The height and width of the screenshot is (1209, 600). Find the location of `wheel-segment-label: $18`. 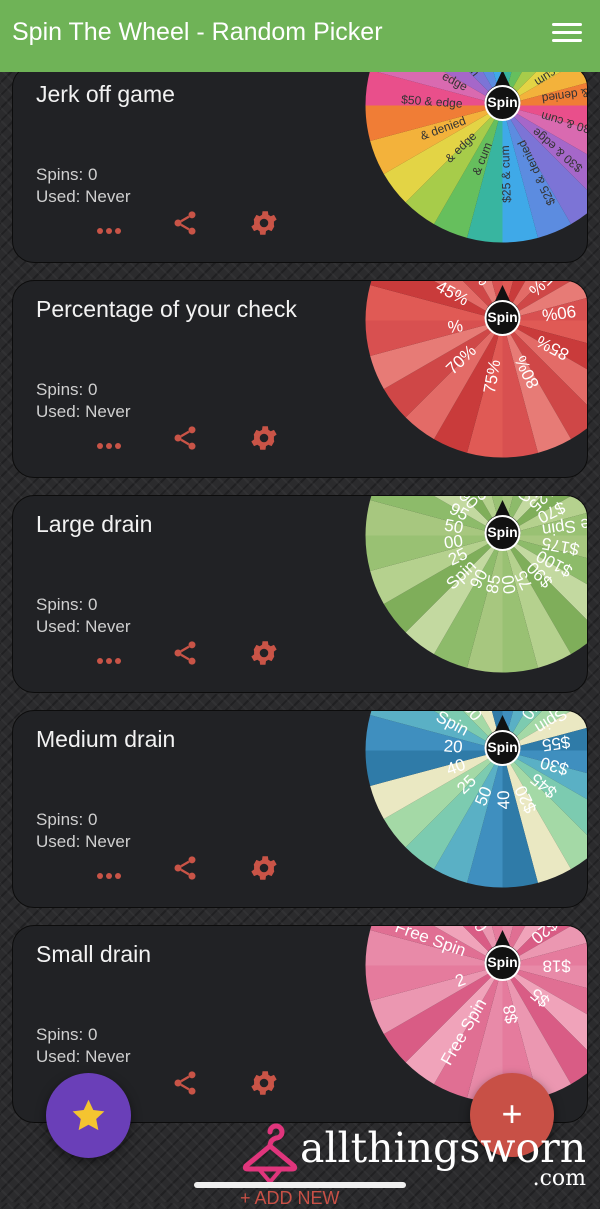

wheel-segment-label: $18 is located at coordinates (557, 966).